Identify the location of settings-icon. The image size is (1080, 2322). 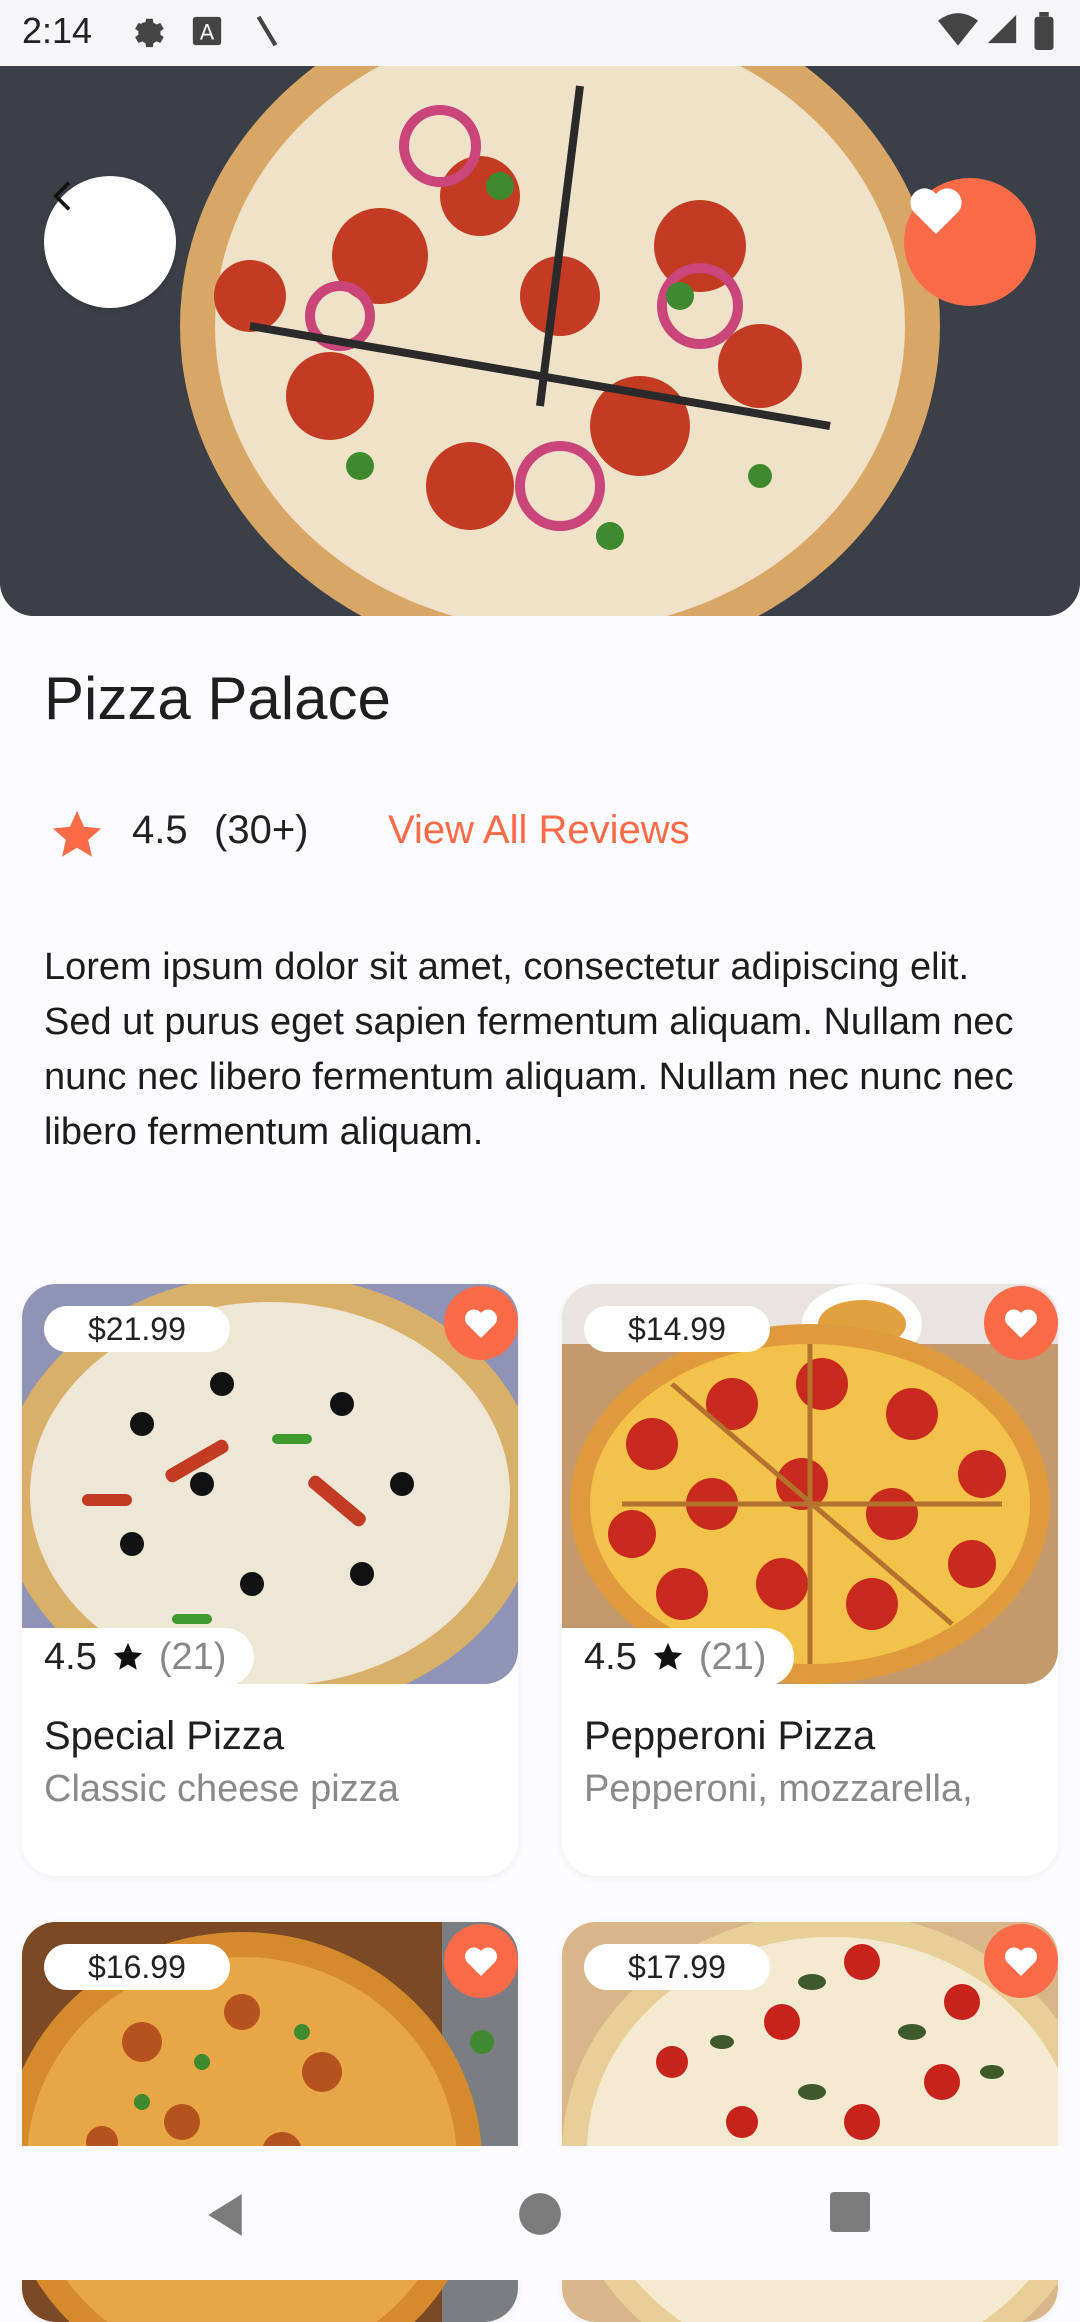
(149, 33).